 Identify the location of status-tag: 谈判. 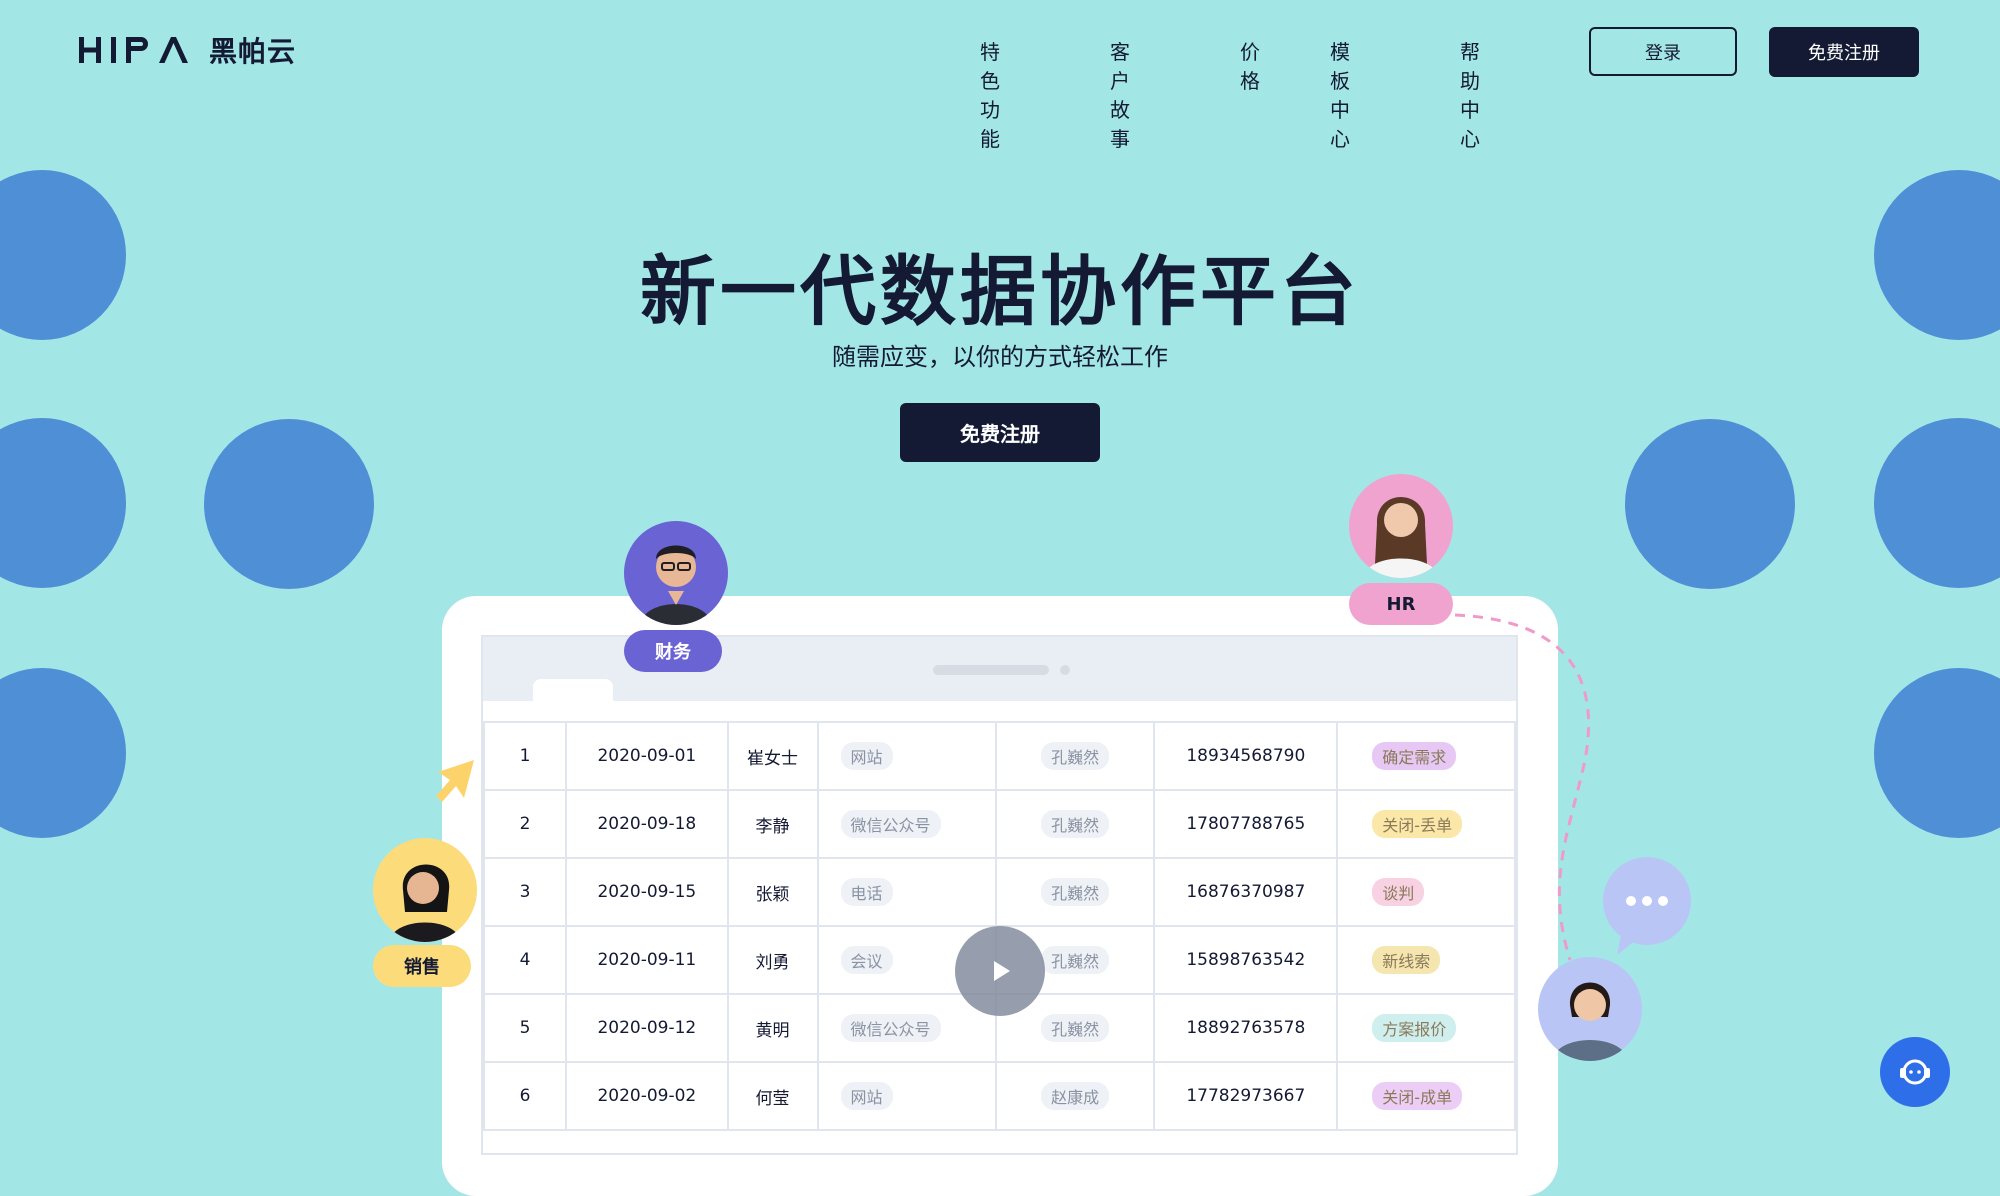
(1398, 892).